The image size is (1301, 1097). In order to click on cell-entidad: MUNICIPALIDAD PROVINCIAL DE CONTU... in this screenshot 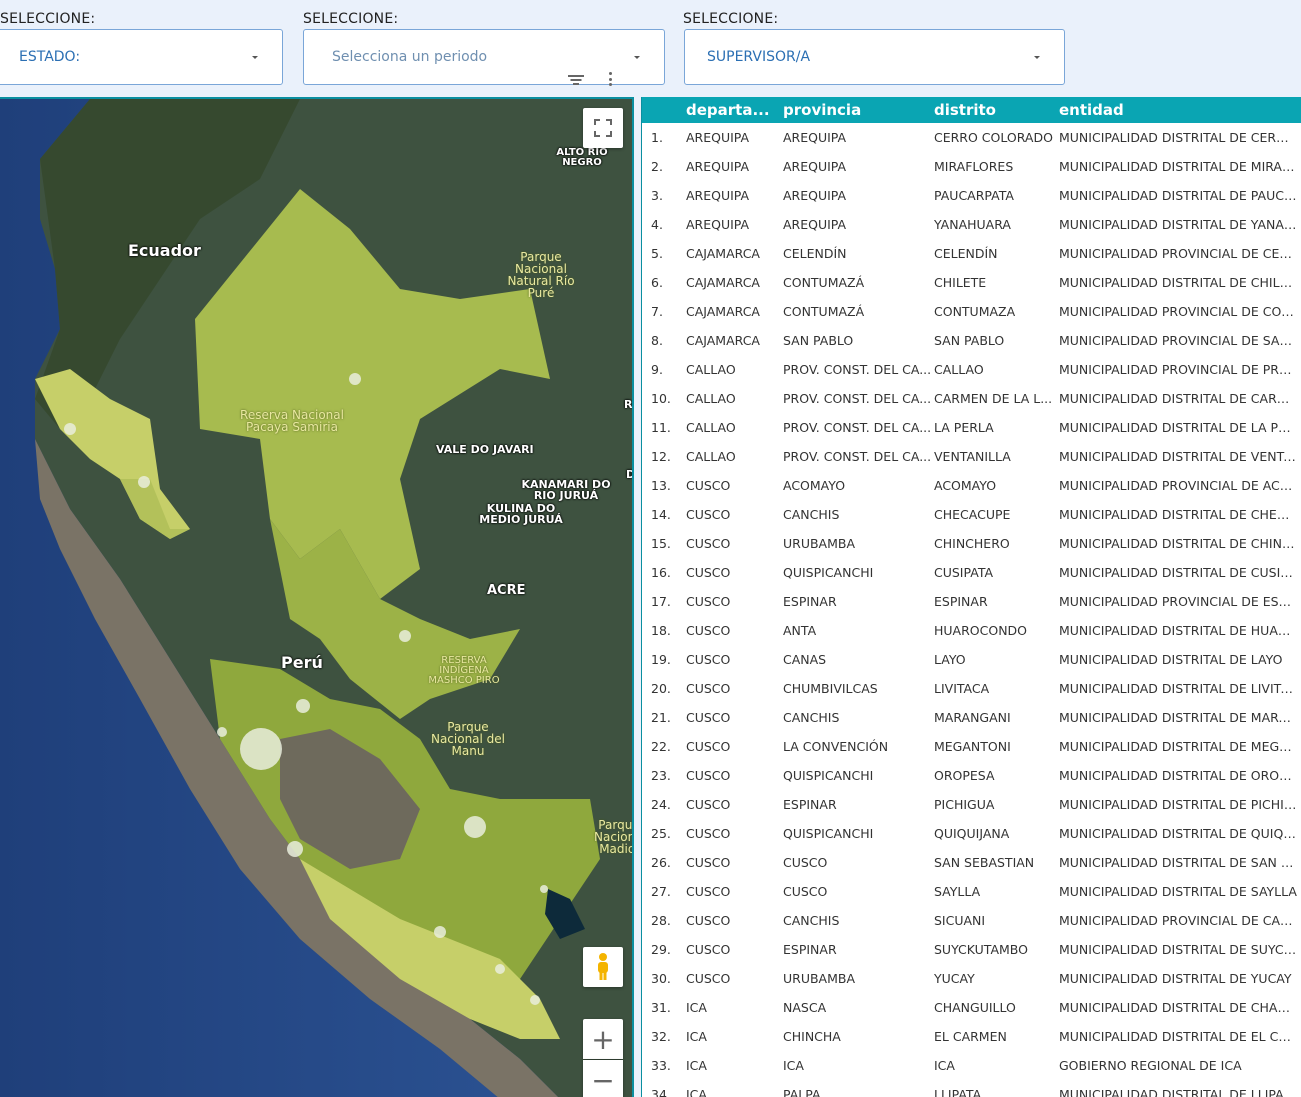, I will do `click(1178, 311)`.